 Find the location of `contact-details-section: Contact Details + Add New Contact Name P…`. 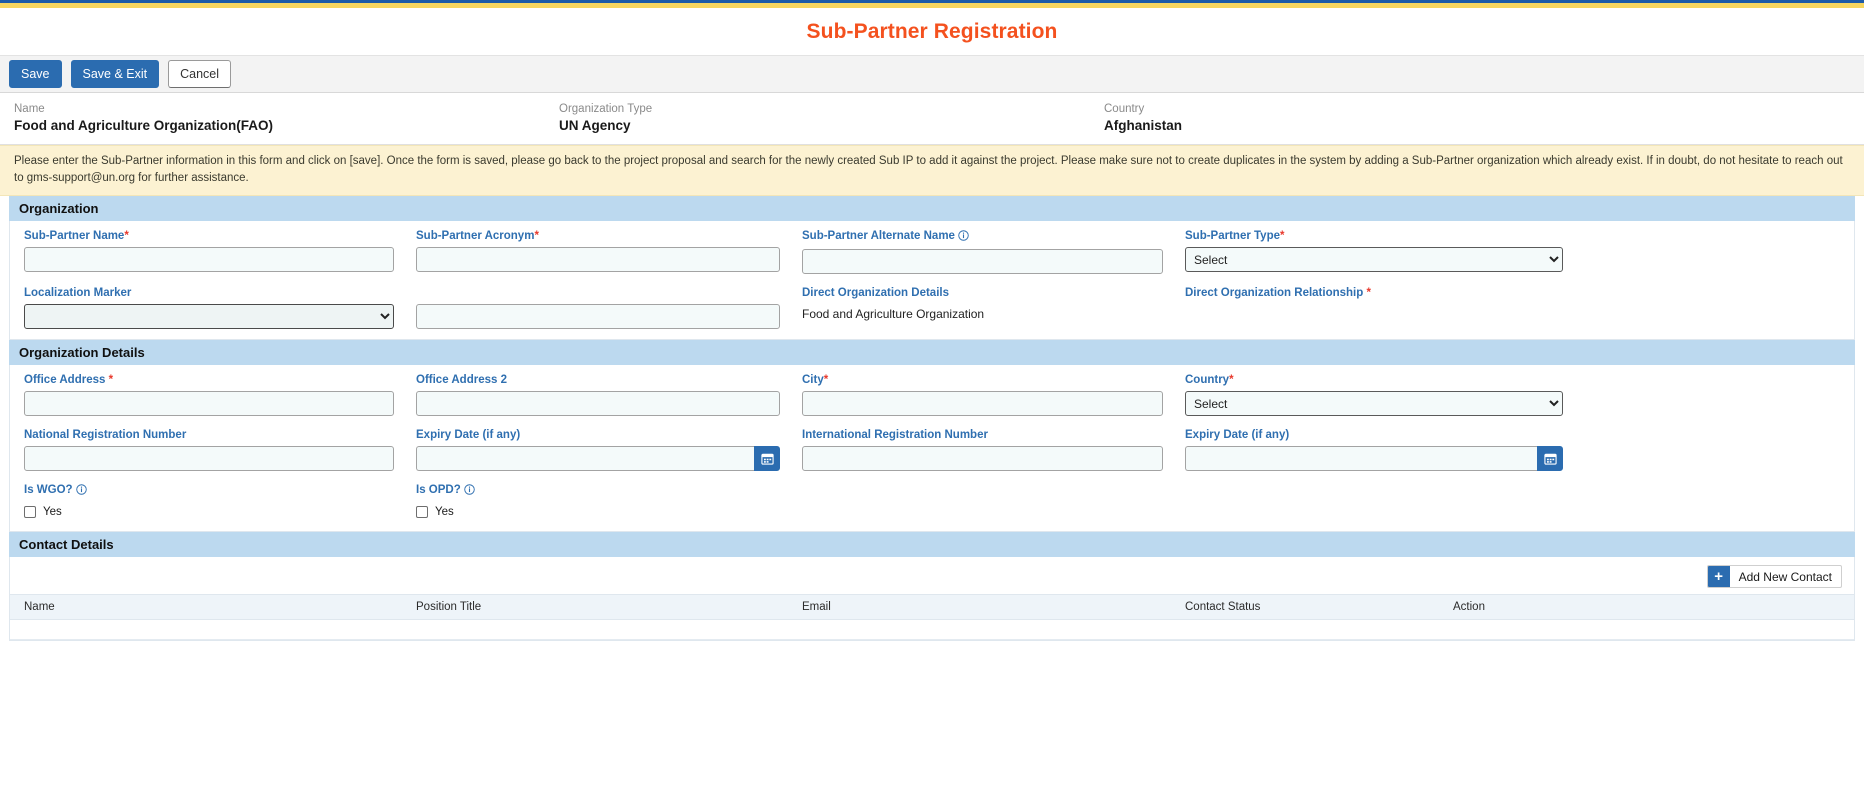

contact-details-section: Contact Details + Add New Contact Name P… is located at coordinates (932, 587).